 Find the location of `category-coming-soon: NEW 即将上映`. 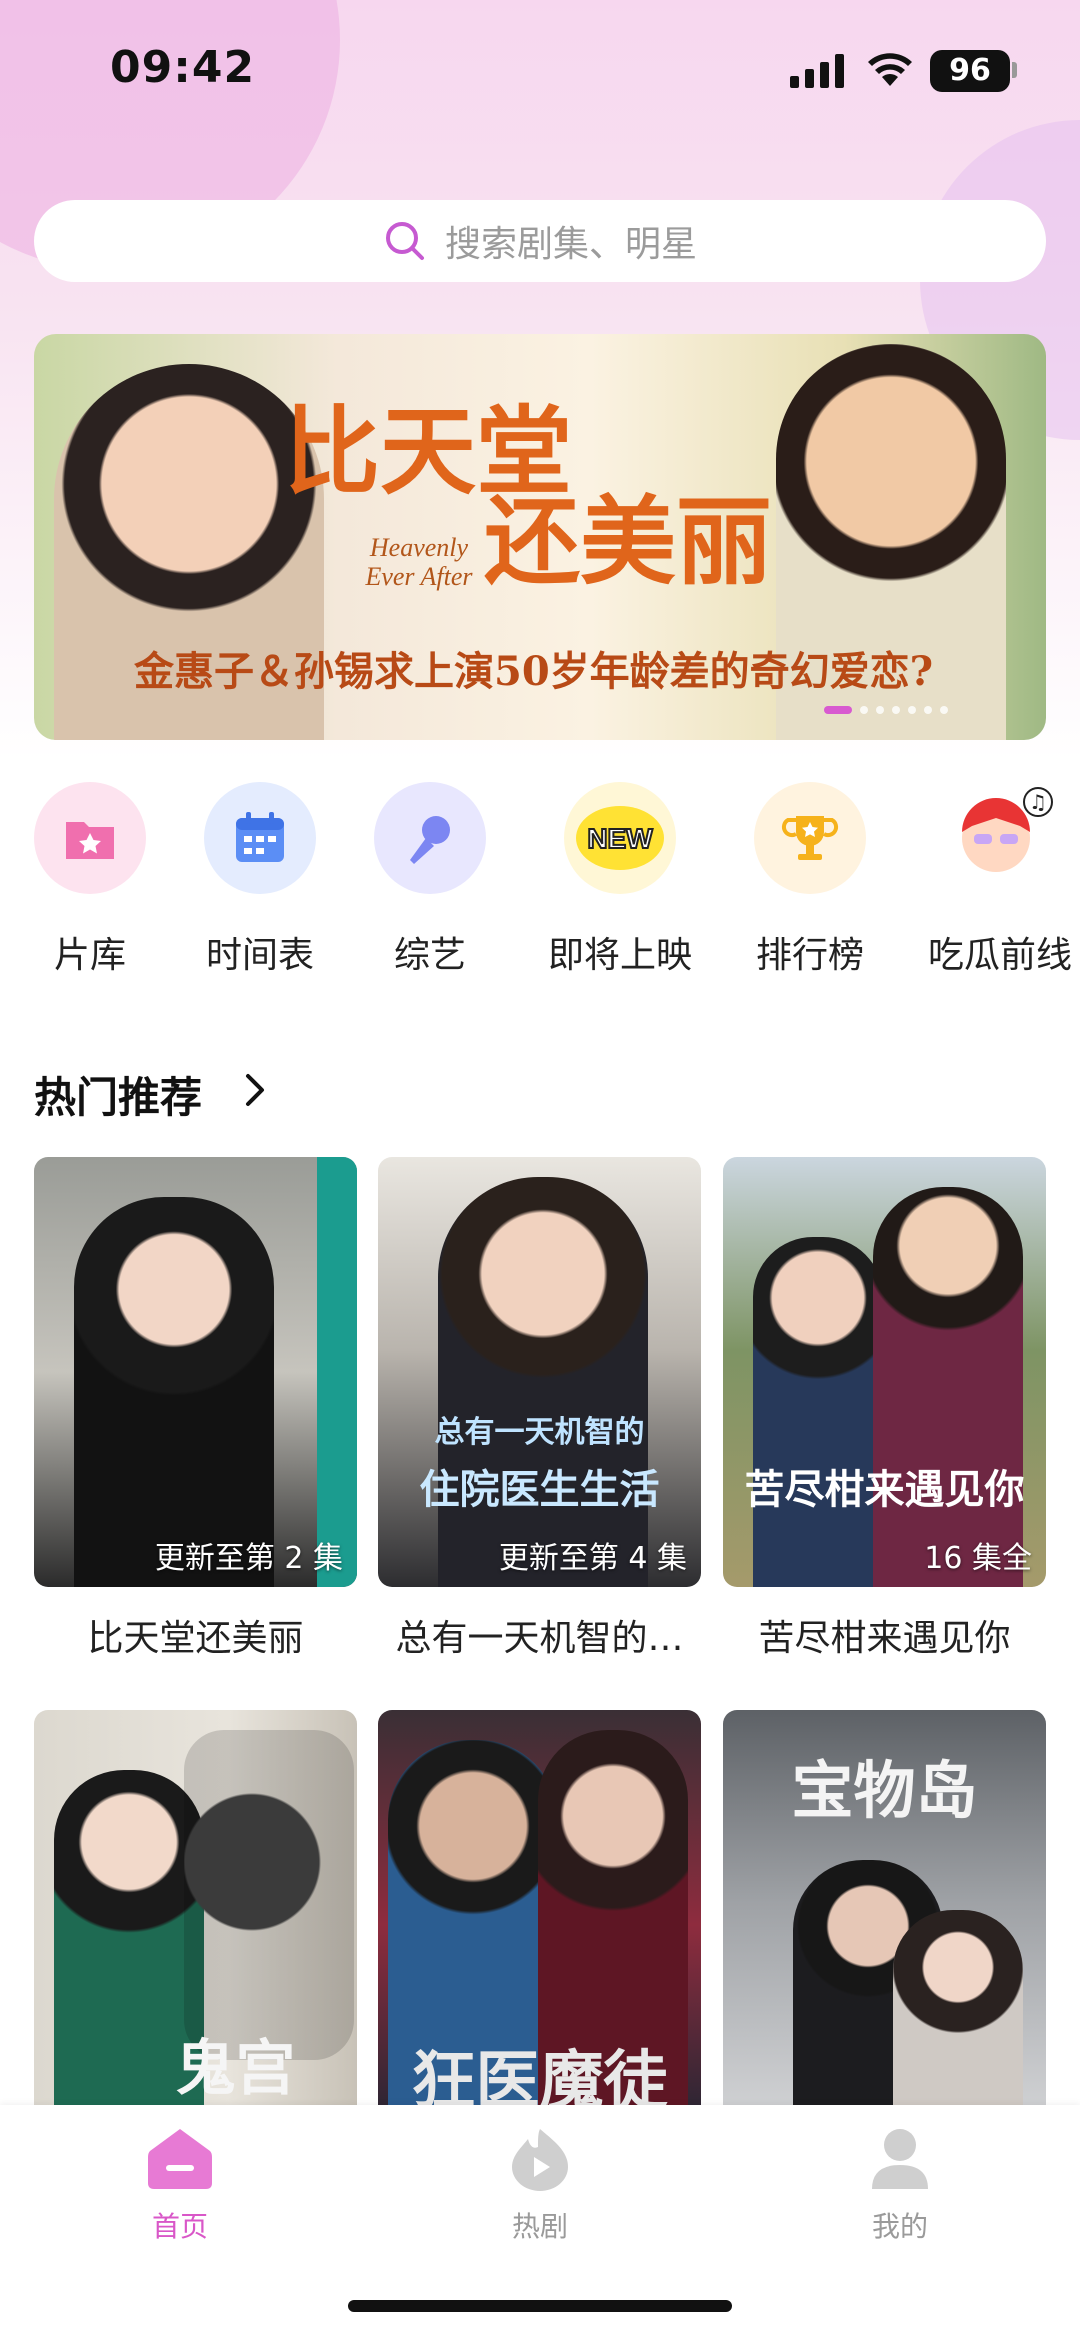

category-coming-soon: NEW 即将上映 is located at coordinates (620, 880).